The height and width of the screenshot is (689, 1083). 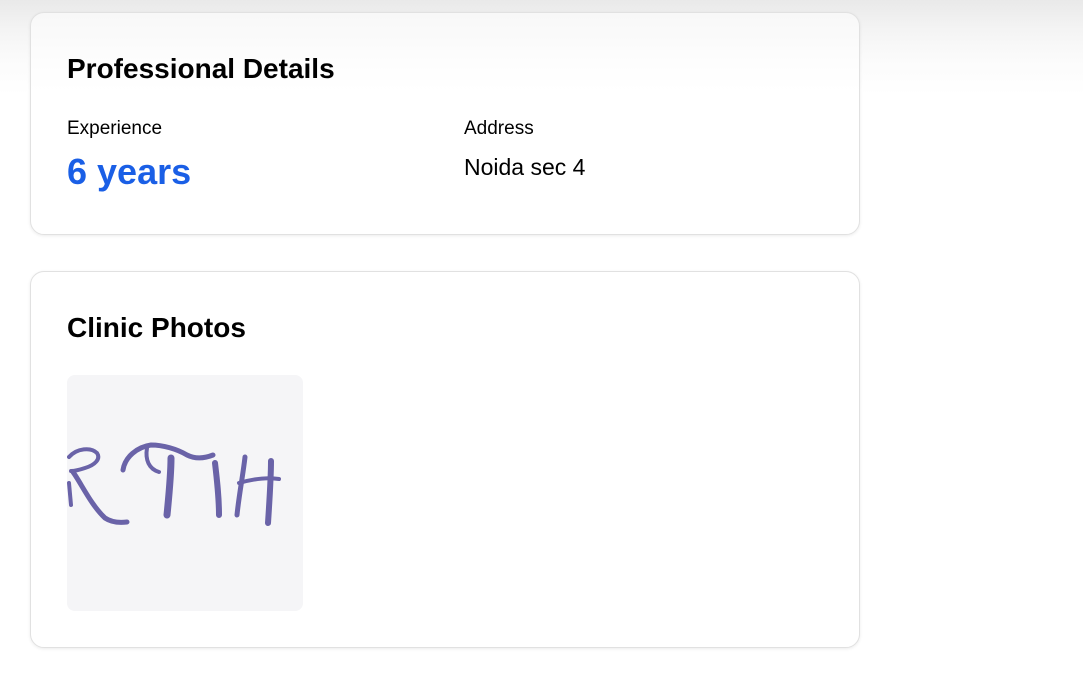 What do you see at coordinates (156, 327) in the screenshot?
I see `clinic-photos-title: Clinic Photos` at bounding box center [156, 327].